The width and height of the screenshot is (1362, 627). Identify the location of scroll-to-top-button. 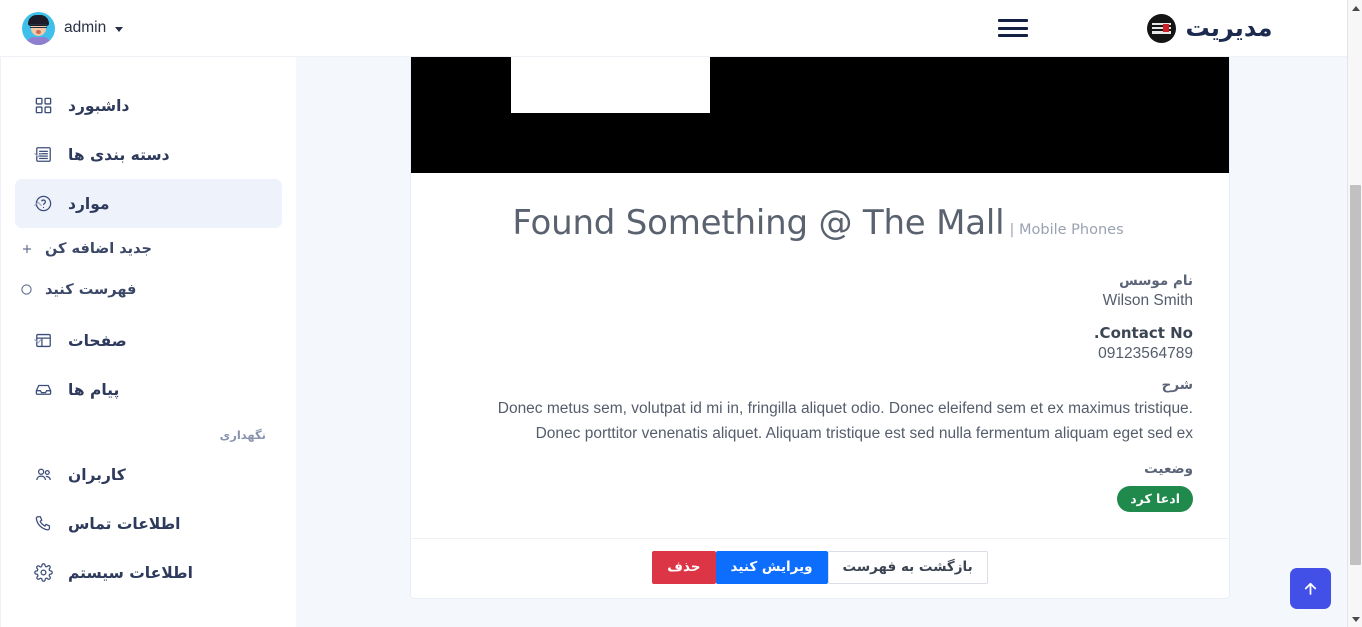
(1310, 588).